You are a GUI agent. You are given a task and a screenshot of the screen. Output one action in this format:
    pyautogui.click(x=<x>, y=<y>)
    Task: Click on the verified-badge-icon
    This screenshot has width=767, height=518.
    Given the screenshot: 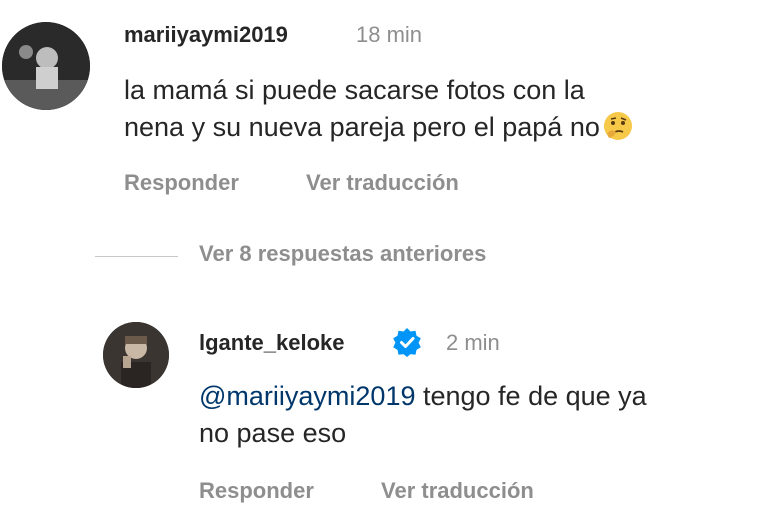 What is the action you would take?
    pyautogui.click(x=407, y=344)
    